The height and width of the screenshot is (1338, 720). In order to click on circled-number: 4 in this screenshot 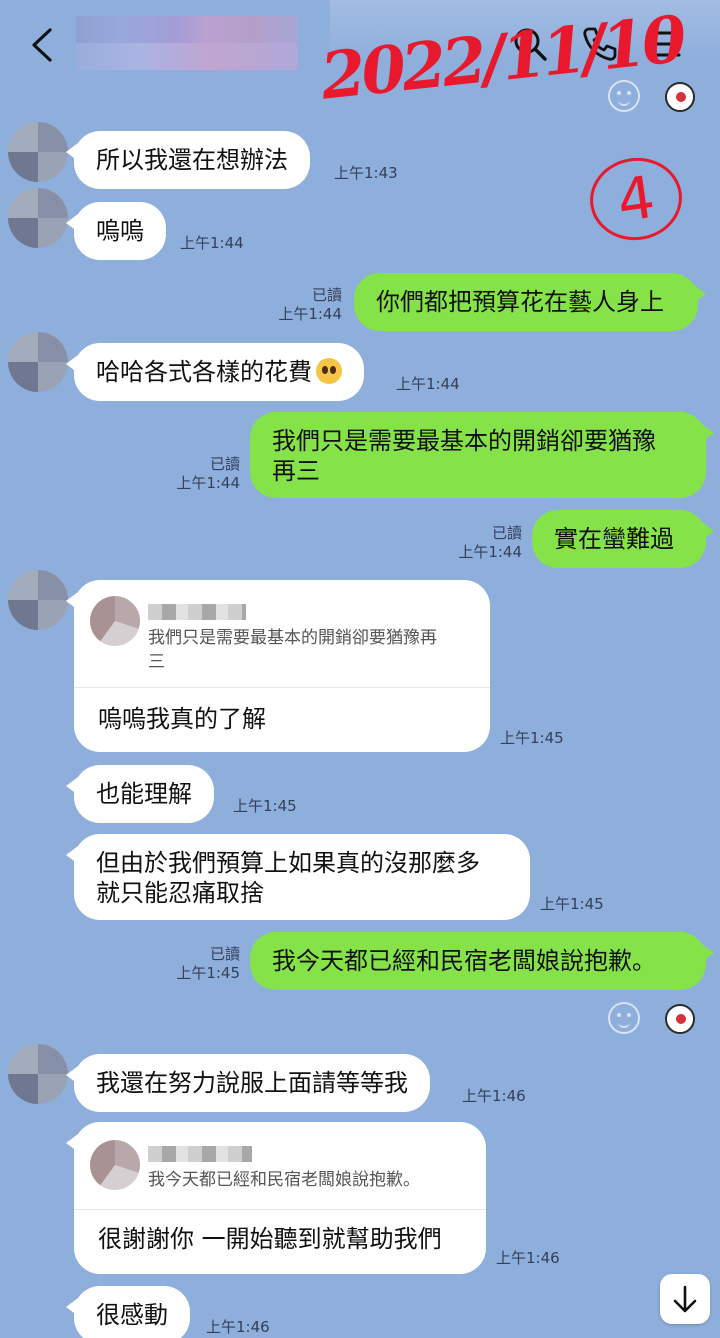, I will do `click(636, 199)`.